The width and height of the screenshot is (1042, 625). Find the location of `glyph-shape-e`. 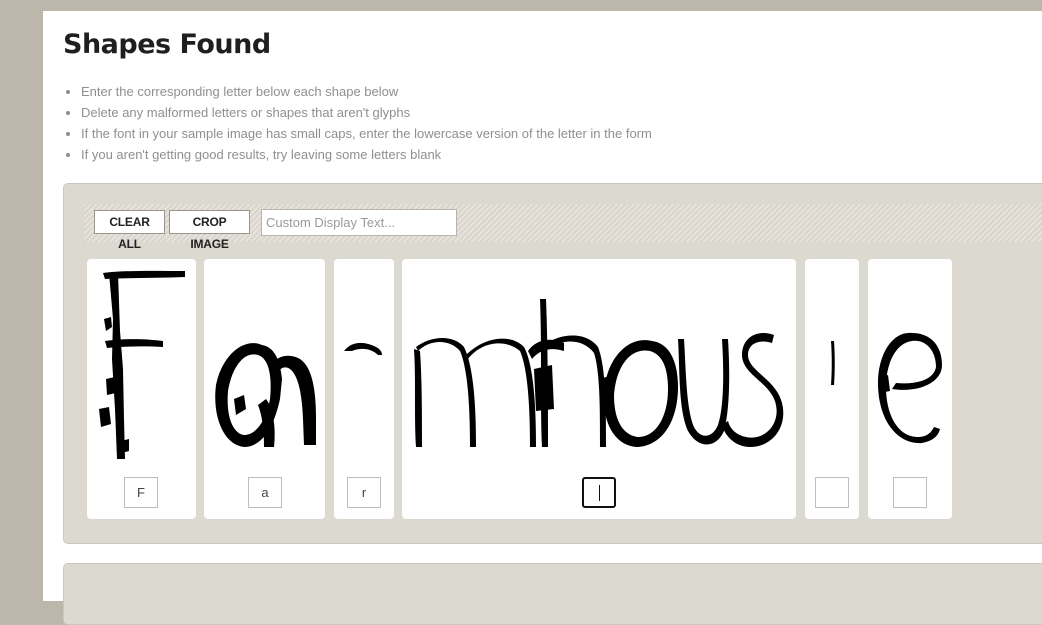

glyph-shape-e is located at coordinates (910, 388).